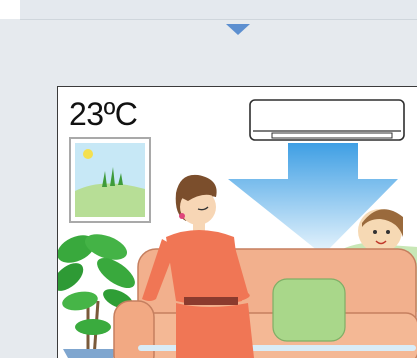  Describe the element at coordinates (327, 120) in the screenshot. I see `air-conditioner-icon` at that location.